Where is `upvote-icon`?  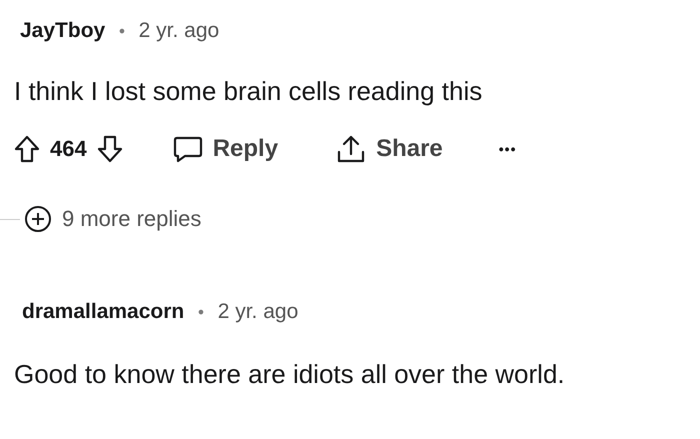
upvote-icon is located at coordinates (27, 149).